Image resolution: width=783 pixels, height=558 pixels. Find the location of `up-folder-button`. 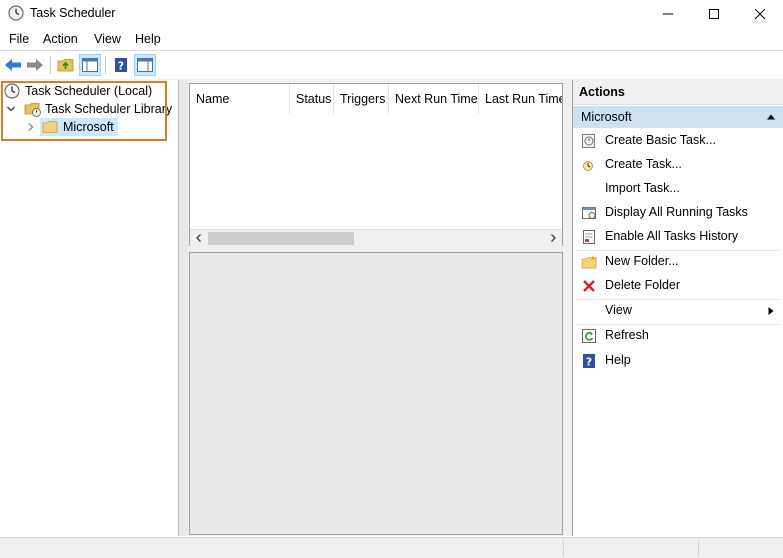

up-folder-button is located at coordinates (66, 65).